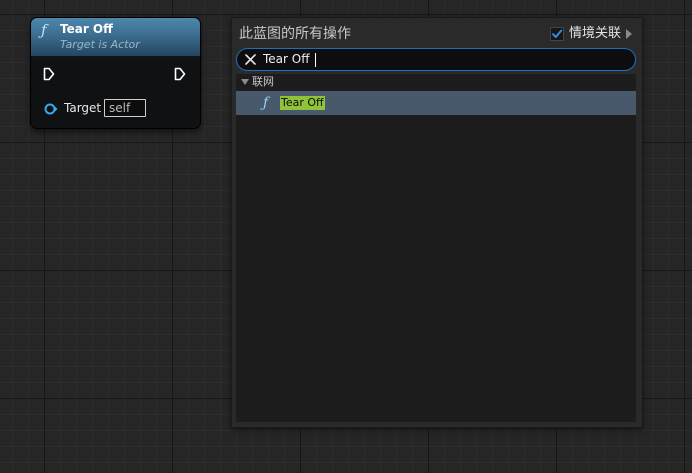 The height and width of the screenshot is (473, 692). What do you see at coordinates (595, 34) in the screenshot?
I see `context-sensitive-label: 情境关联` at bounding box center [595, 34].